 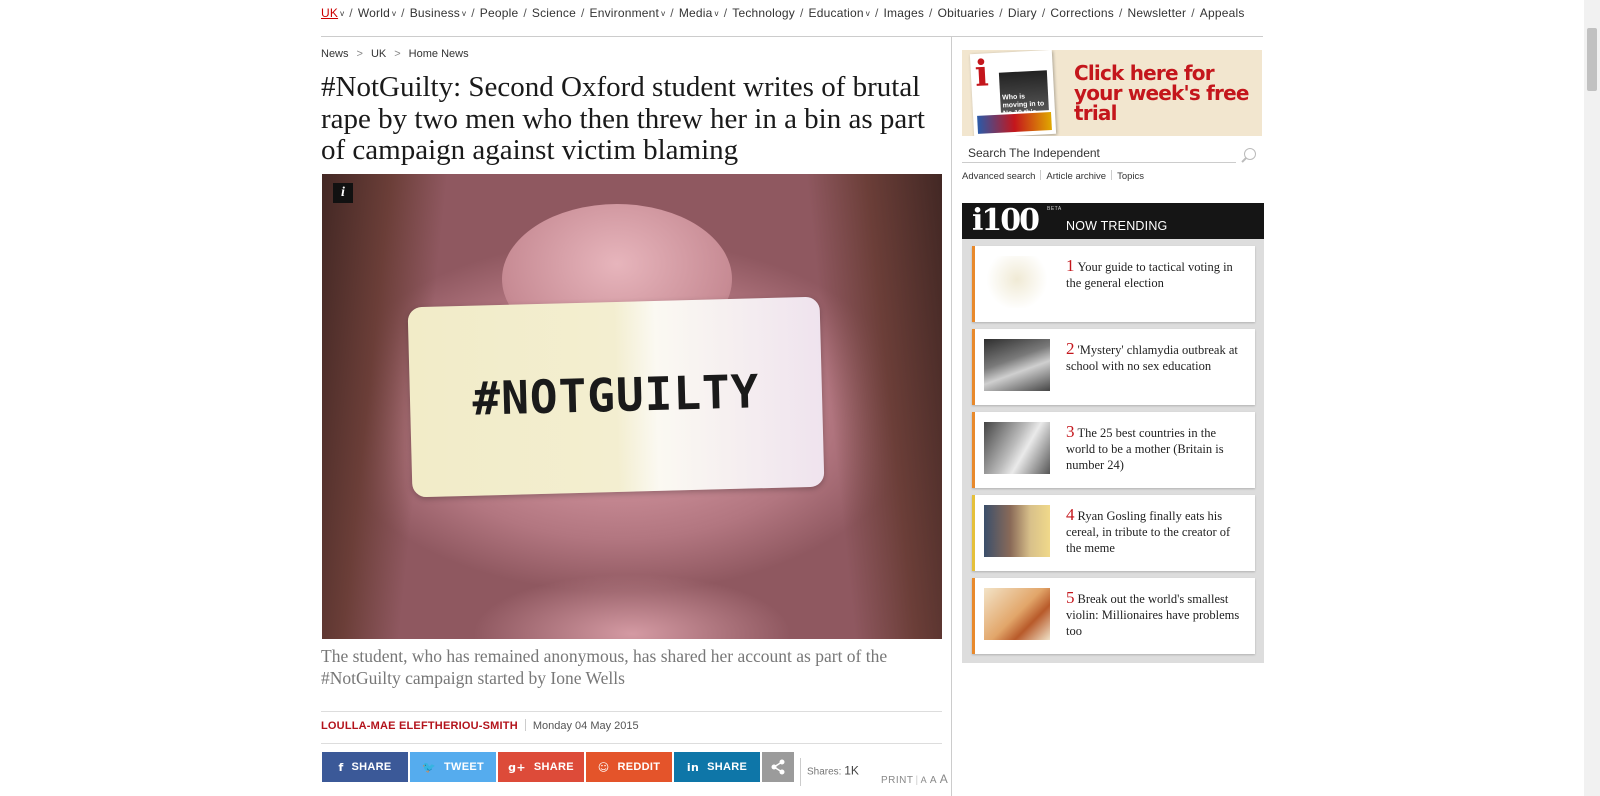 What do you see at coordinates (1099, 153) in the screenshot?
I see `search-input` at bounding box center [1099, 153].